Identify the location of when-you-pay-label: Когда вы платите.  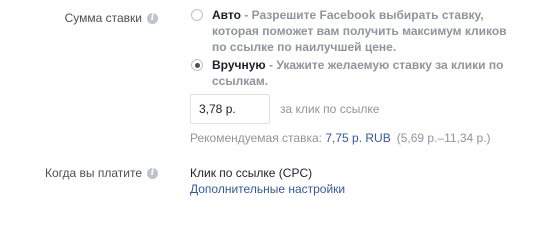
(93, 173).